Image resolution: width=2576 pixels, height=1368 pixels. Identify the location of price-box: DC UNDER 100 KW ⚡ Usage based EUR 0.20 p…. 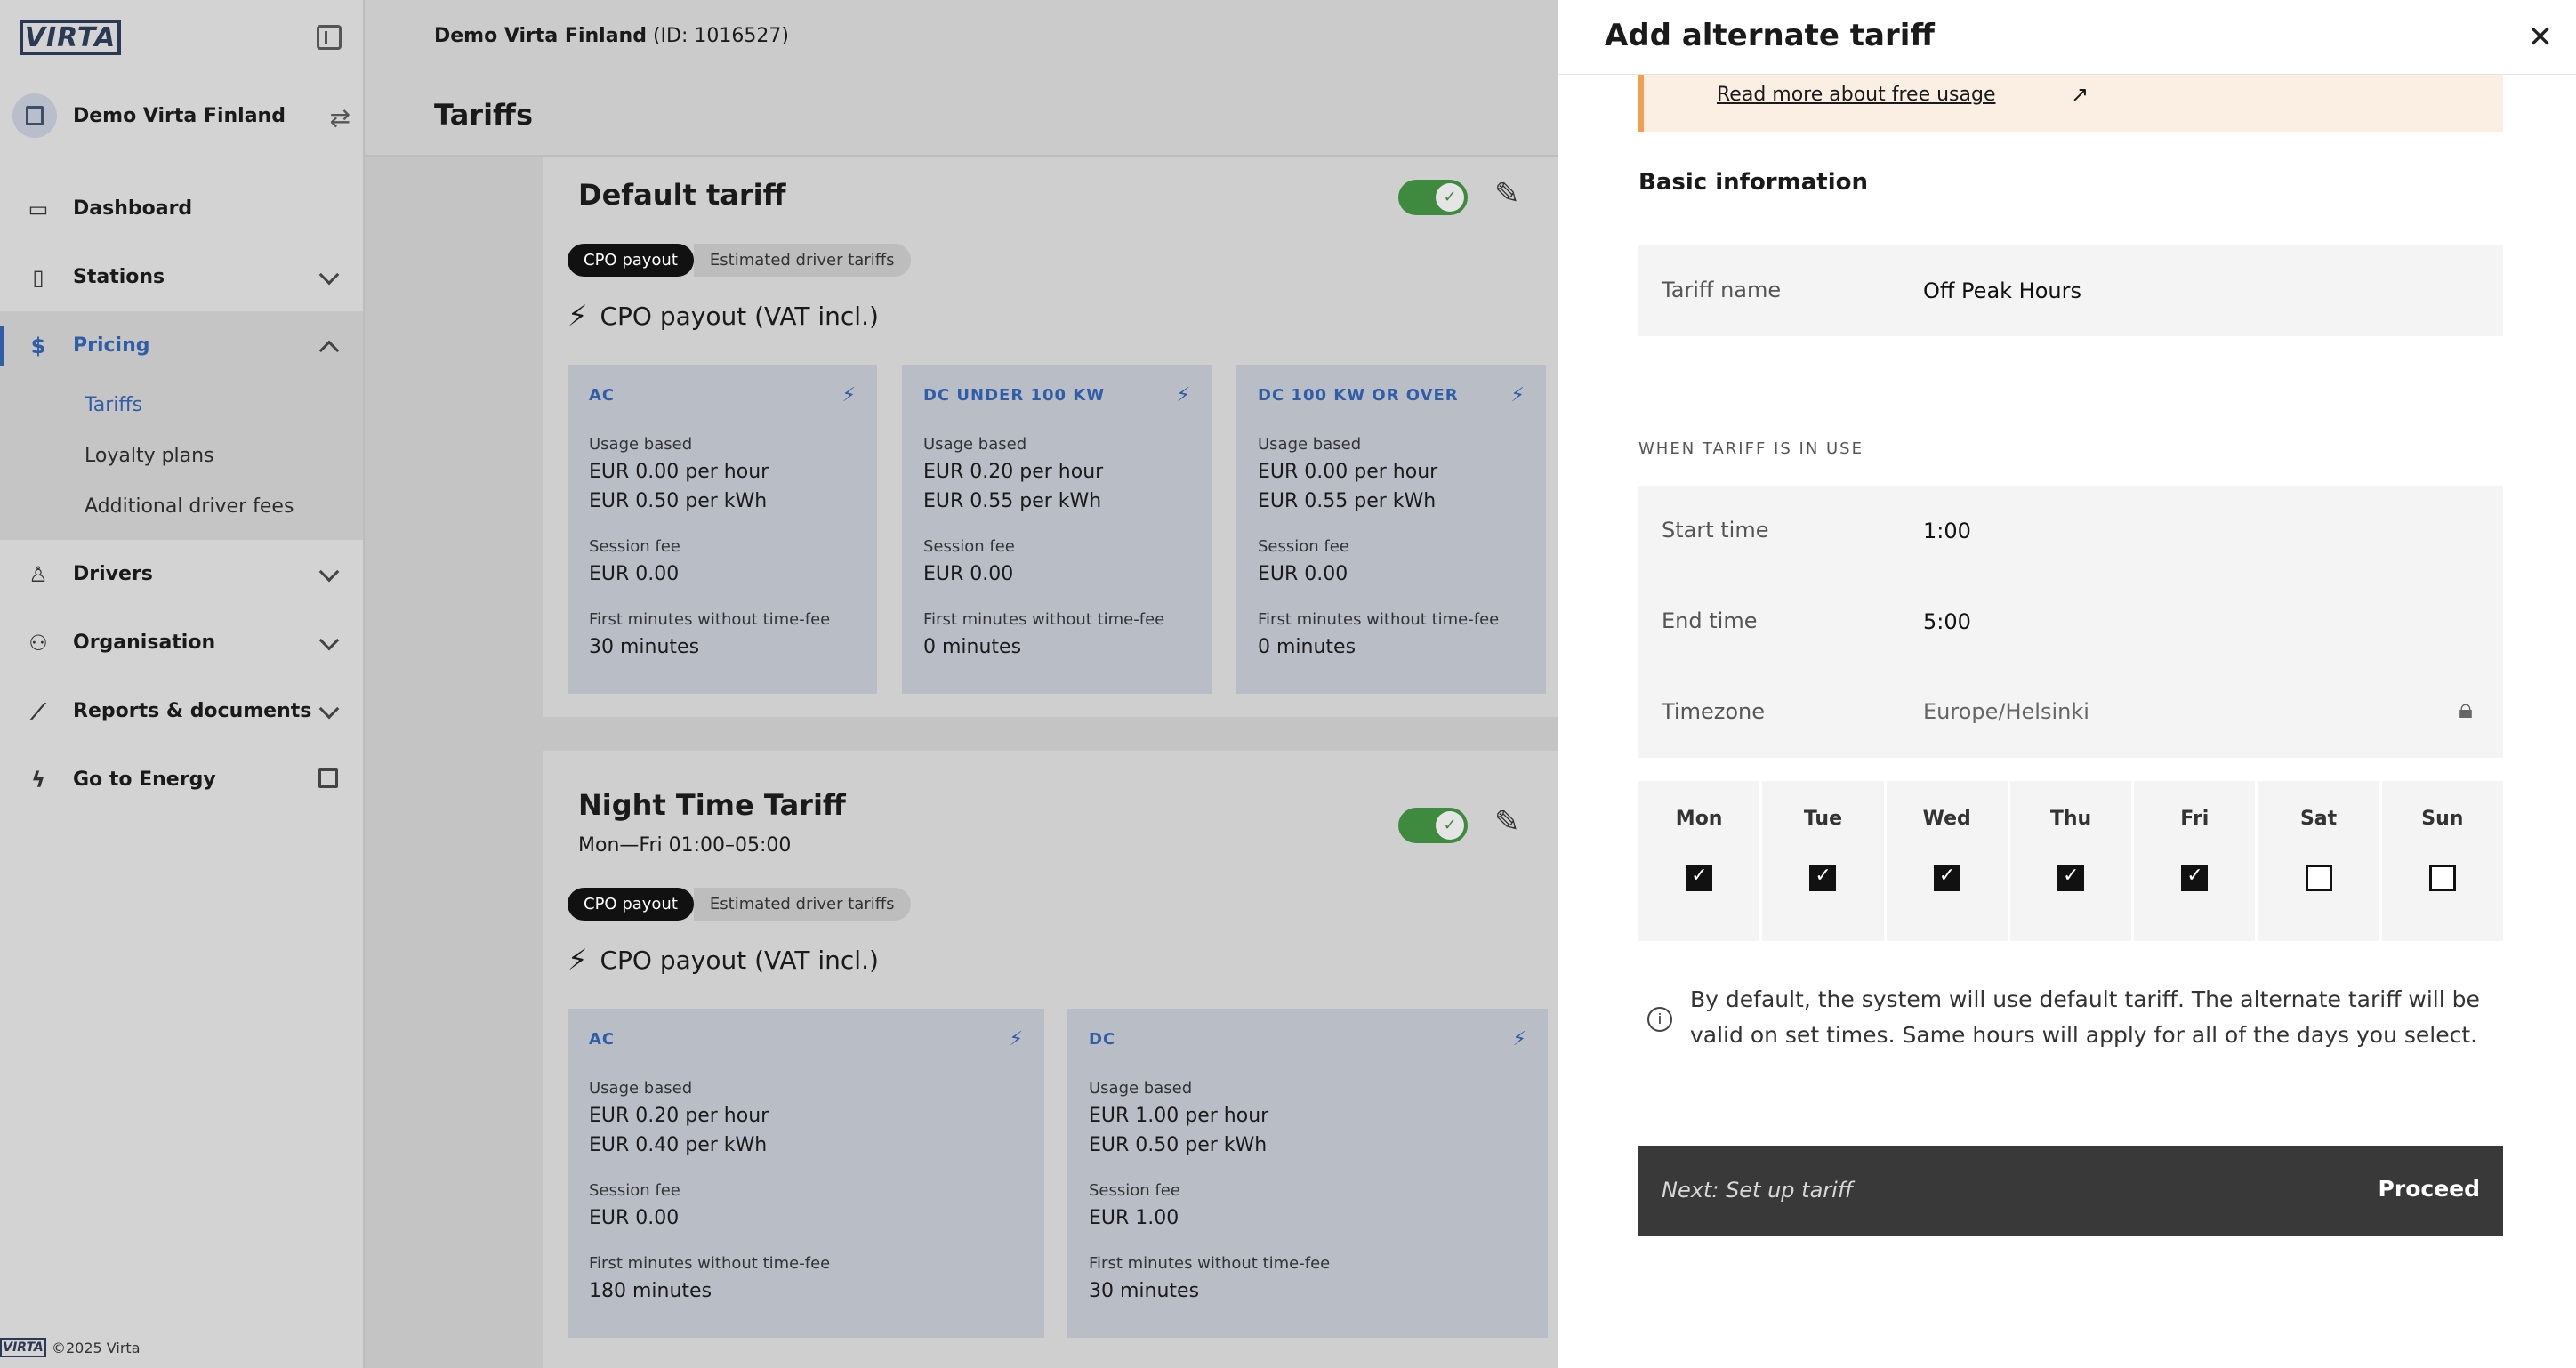
(1057, 529).